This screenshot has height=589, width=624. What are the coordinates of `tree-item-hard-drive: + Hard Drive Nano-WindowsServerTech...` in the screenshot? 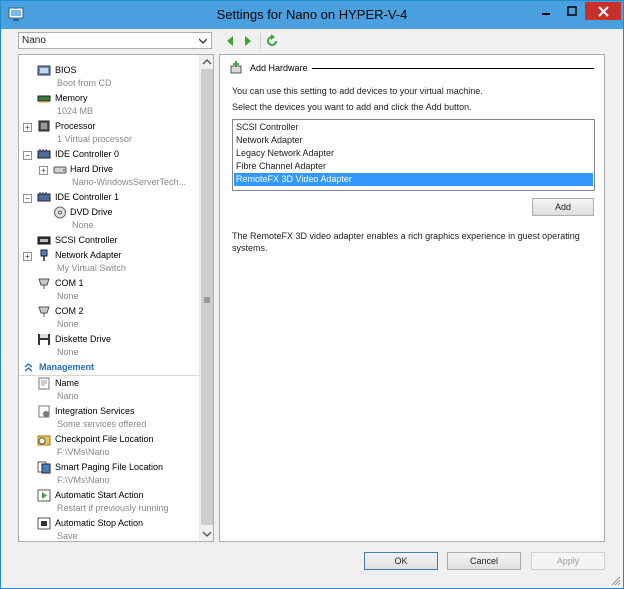 It's located at (109, 177).